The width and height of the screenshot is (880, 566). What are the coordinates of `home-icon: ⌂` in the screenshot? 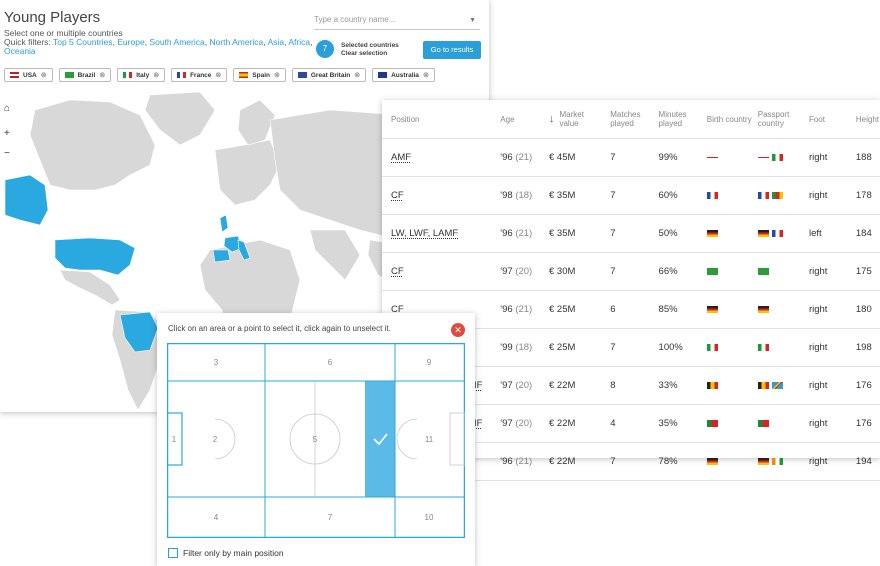 It's located at (7, 108).